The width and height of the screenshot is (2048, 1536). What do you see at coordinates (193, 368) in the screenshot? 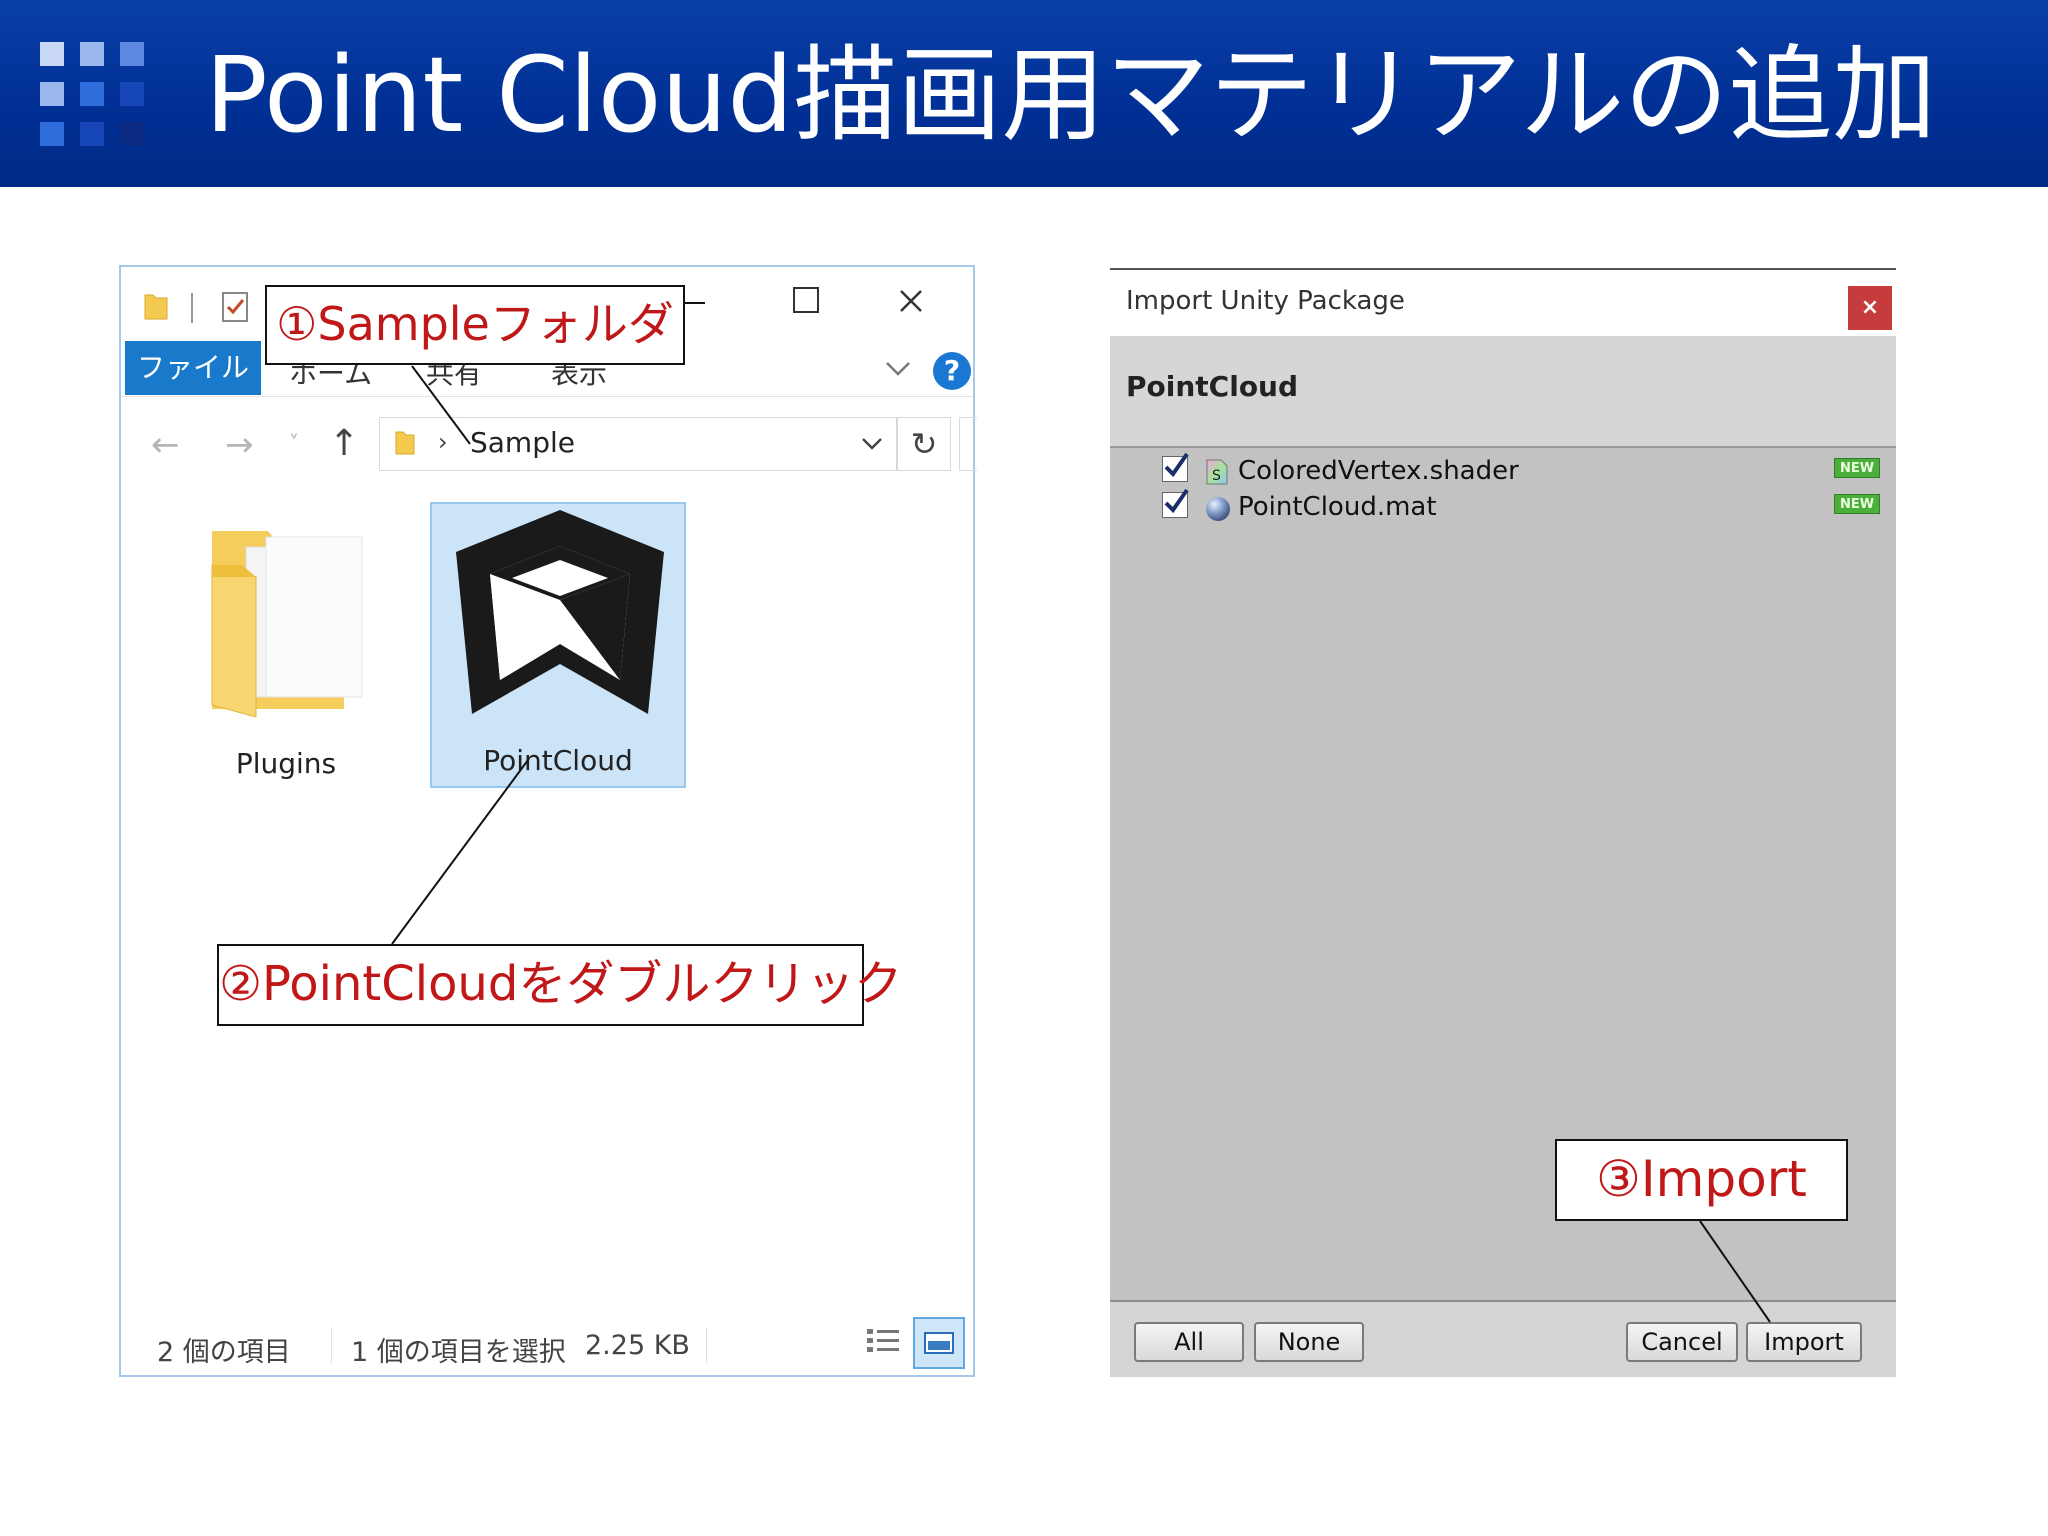
I see `ribbon-tab-file: ファイル` at bounding box center [193, 368].